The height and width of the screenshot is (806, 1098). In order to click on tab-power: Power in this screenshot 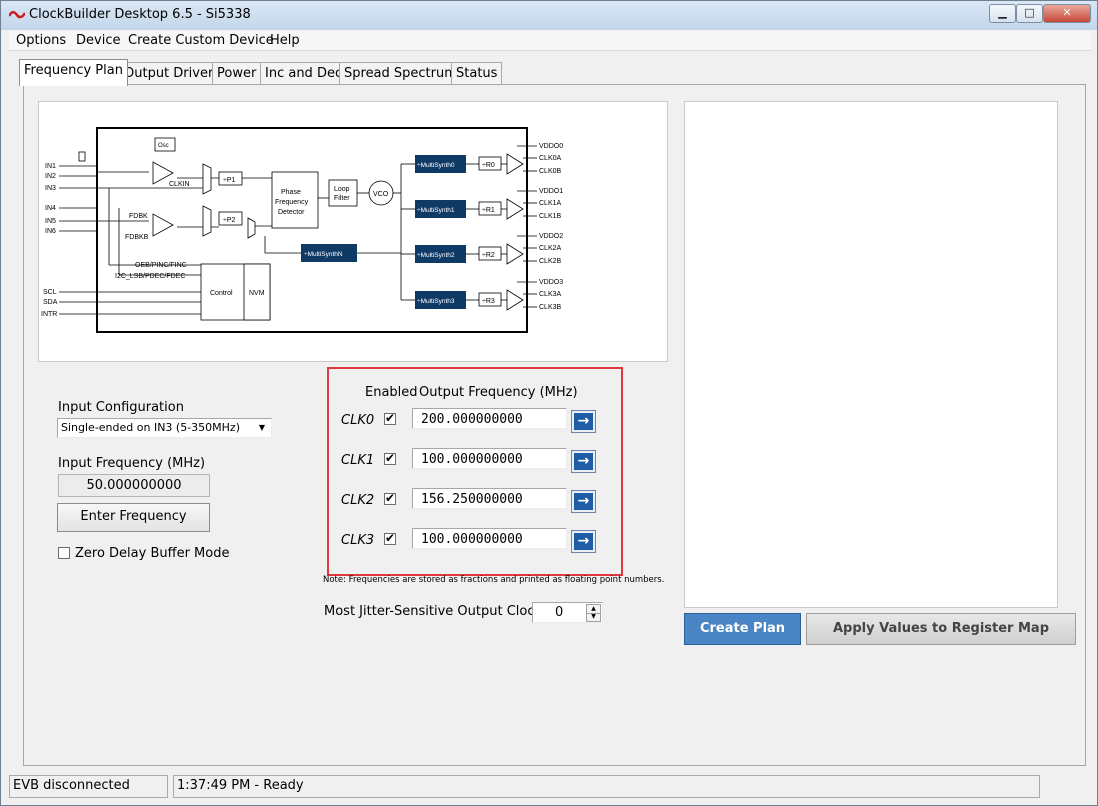, I will do `click(237, 73)`.